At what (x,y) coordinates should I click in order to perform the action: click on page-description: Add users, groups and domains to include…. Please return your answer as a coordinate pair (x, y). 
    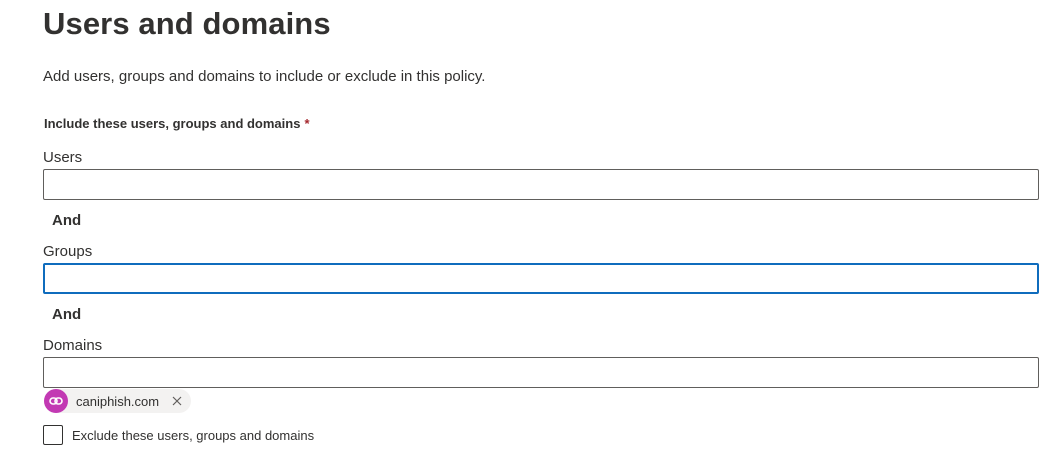
    Looking at the image, I should click on (264, 76).